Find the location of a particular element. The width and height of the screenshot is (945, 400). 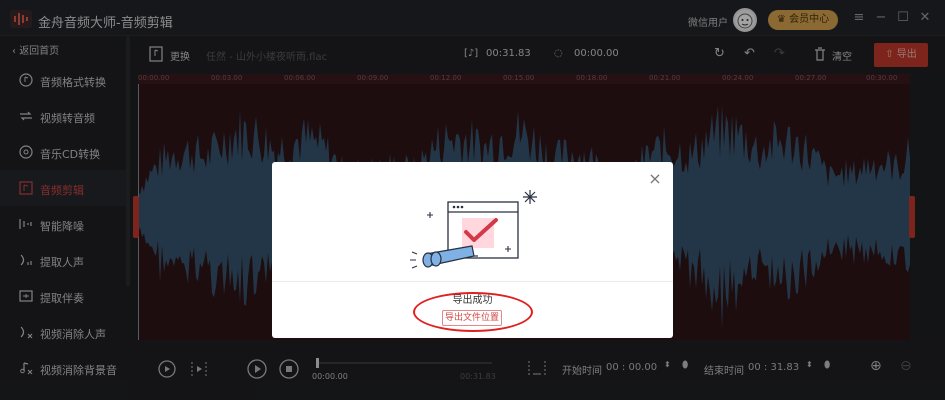

dialog-divider is located at coordinates (472, 281).